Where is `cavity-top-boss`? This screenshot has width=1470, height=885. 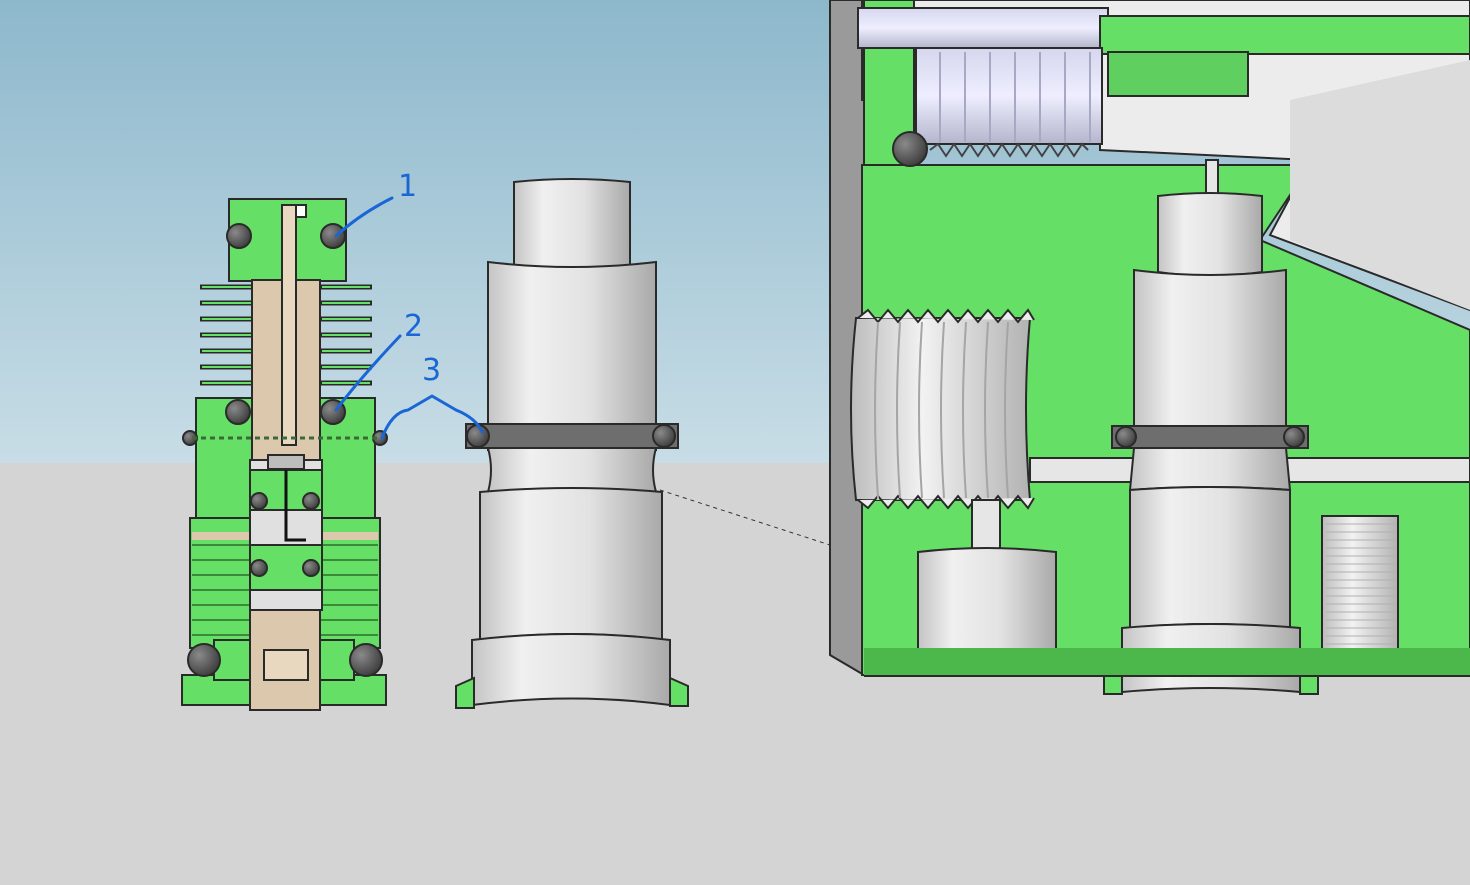 cavity-top-boss is located at coordinates (1210, 234).